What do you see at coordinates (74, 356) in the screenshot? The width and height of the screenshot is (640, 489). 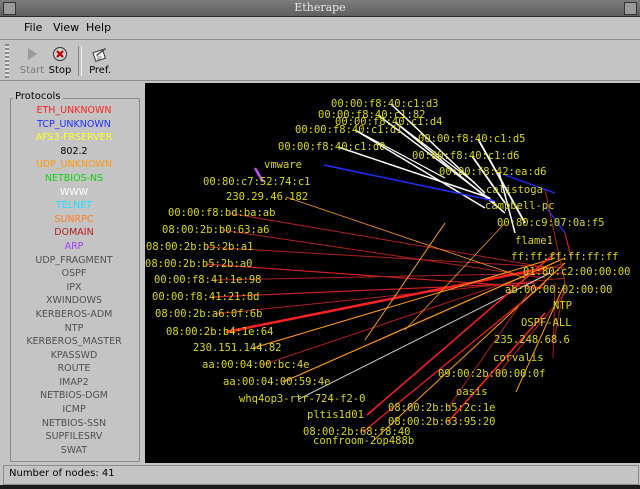 I see `protocol-item: KPASSWD` at bounding box center [74, 356].